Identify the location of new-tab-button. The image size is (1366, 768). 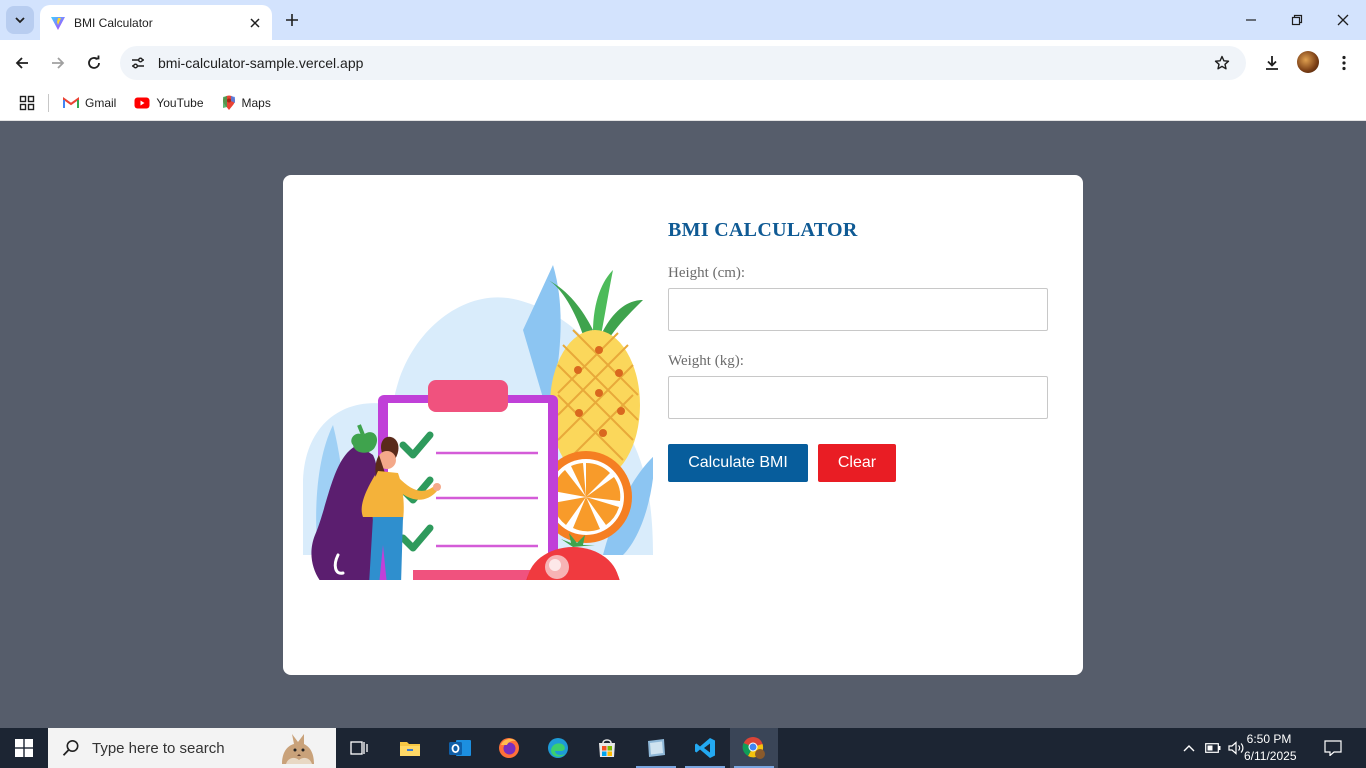
(292, 20).